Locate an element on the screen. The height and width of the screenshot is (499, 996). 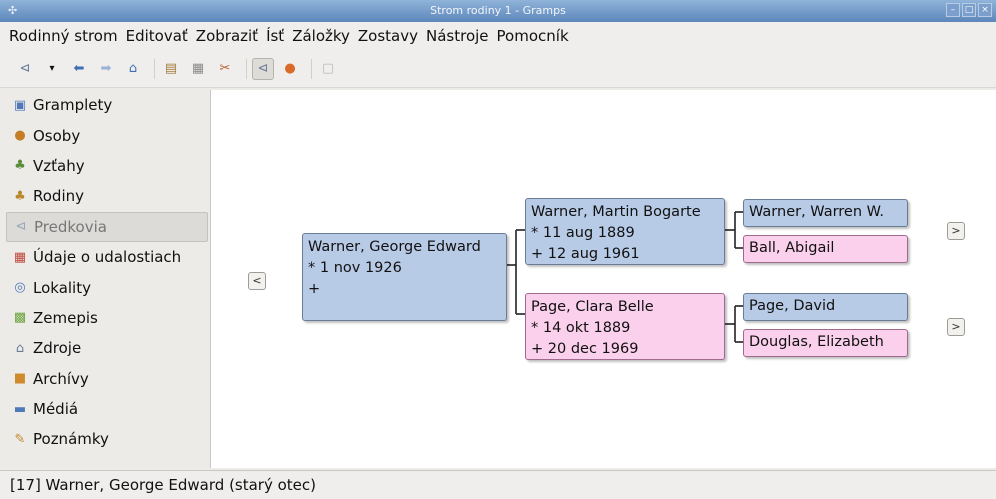
archive-icon: ■ is located at coordinates (20, 379).